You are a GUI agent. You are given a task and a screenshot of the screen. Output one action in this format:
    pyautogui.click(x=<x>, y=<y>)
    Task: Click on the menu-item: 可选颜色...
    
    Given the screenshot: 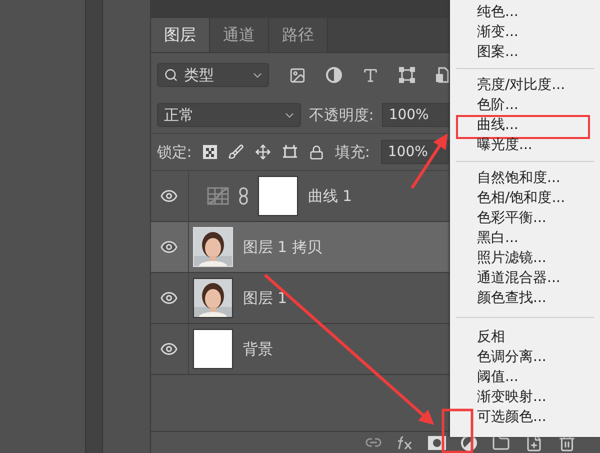 What is the action you would take?
    pyautogui.click(x=525, y=417)
    